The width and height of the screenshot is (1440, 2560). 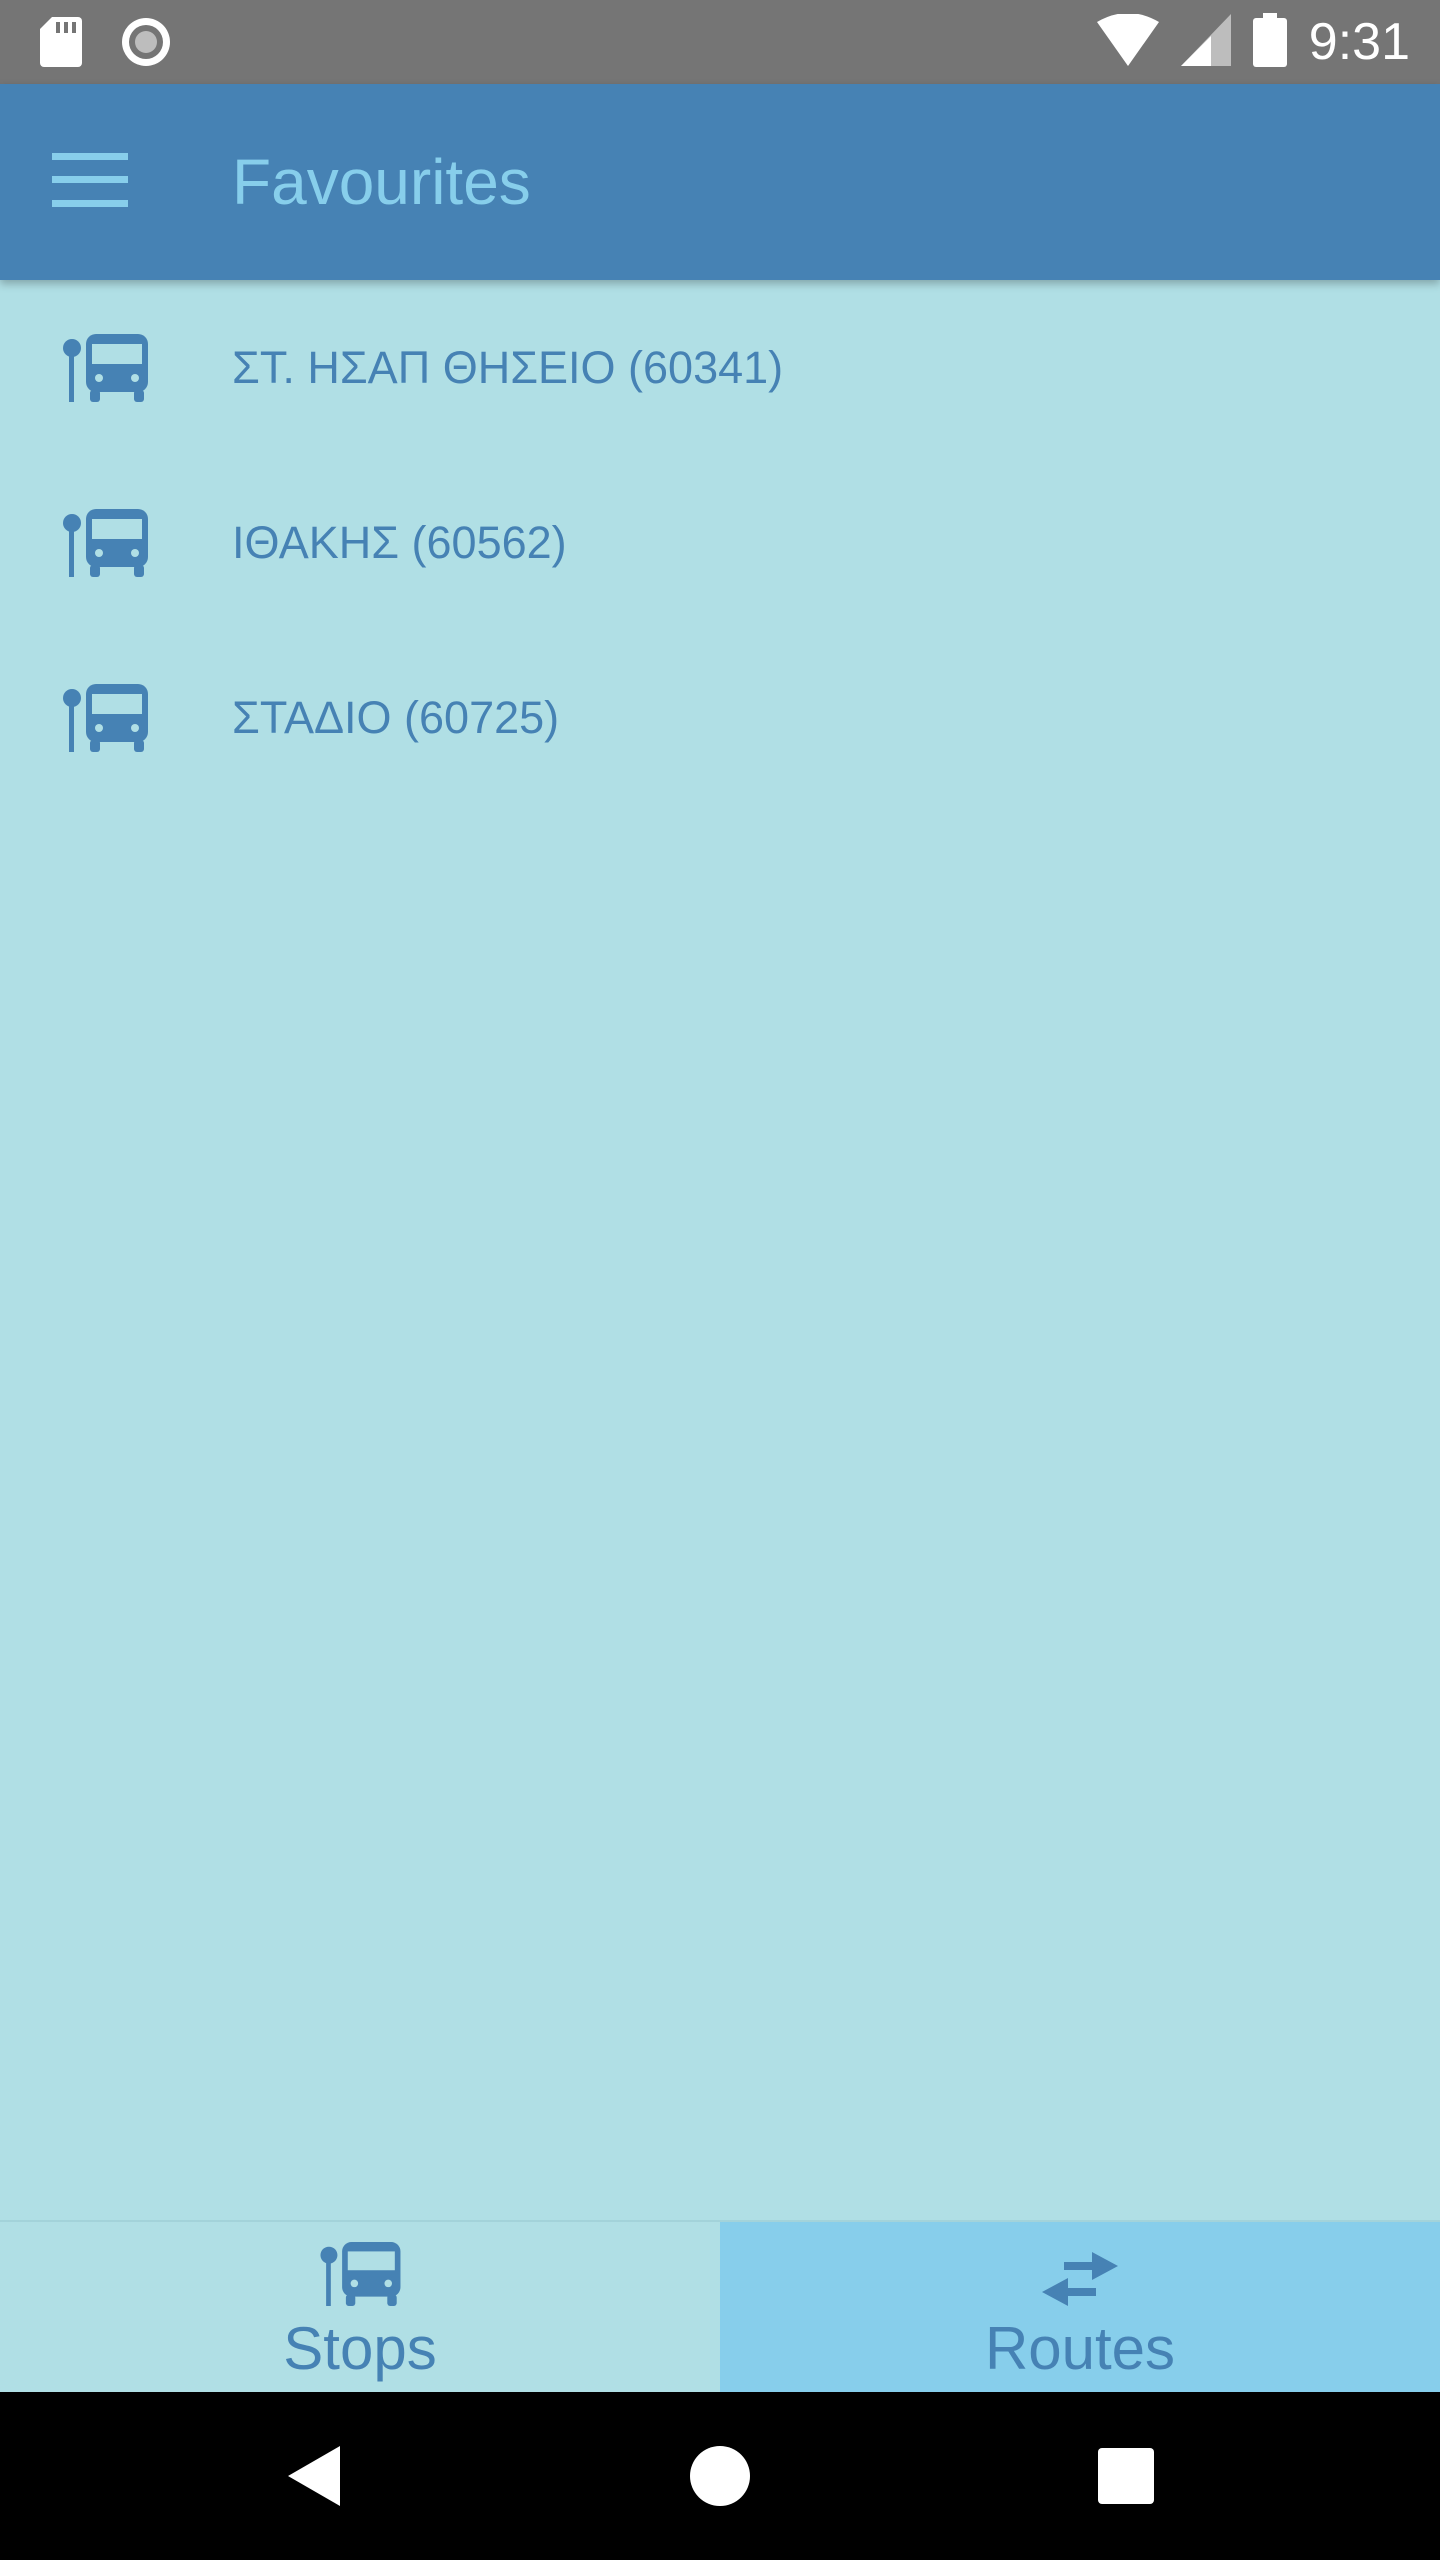 I want to click on tab-routes: Routes, so click(x=1080, y=2308).